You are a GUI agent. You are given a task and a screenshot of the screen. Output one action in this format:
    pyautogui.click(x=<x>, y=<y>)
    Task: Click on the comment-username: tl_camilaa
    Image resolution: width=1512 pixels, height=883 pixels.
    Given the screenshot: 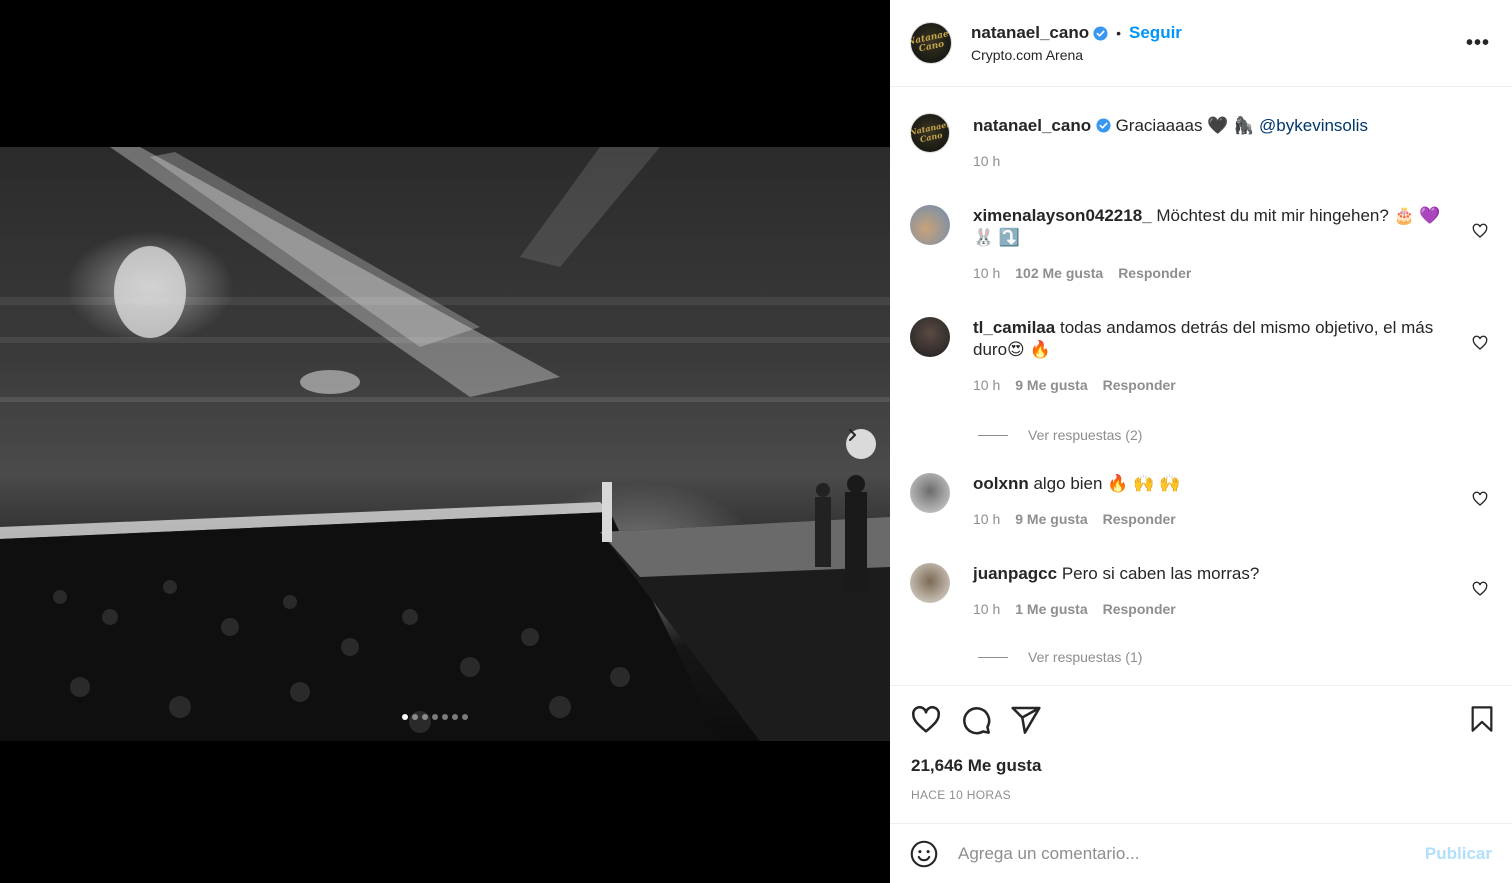 What is the action you would take?
    pyautogui.click(x=1014, y=327)
    